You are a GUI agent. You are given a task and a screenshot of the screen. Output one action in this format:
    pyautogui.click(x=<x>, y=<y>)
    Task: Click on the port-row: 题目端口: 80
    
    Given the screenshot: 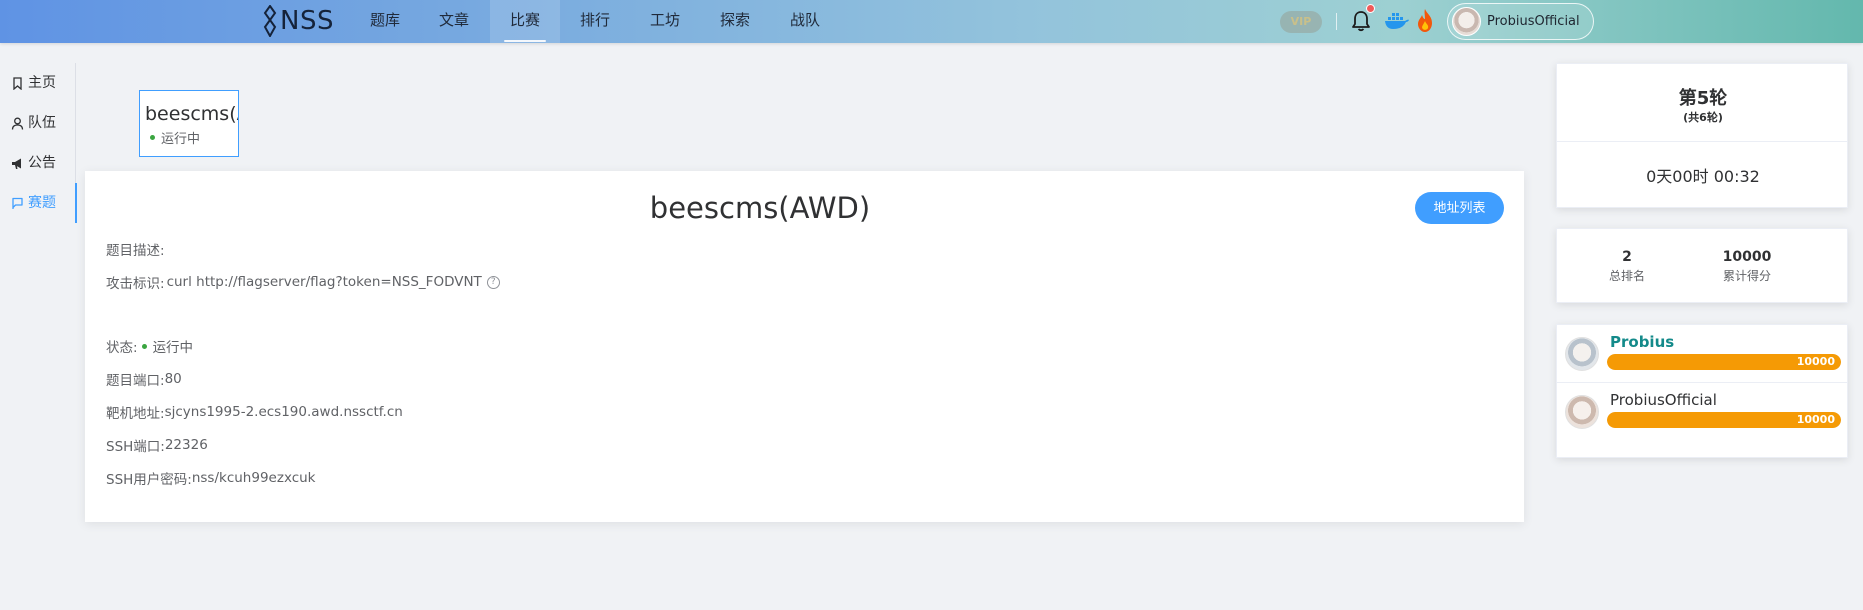 What is the action you would take?
    pyautogui.click(x=144, y=379)
    